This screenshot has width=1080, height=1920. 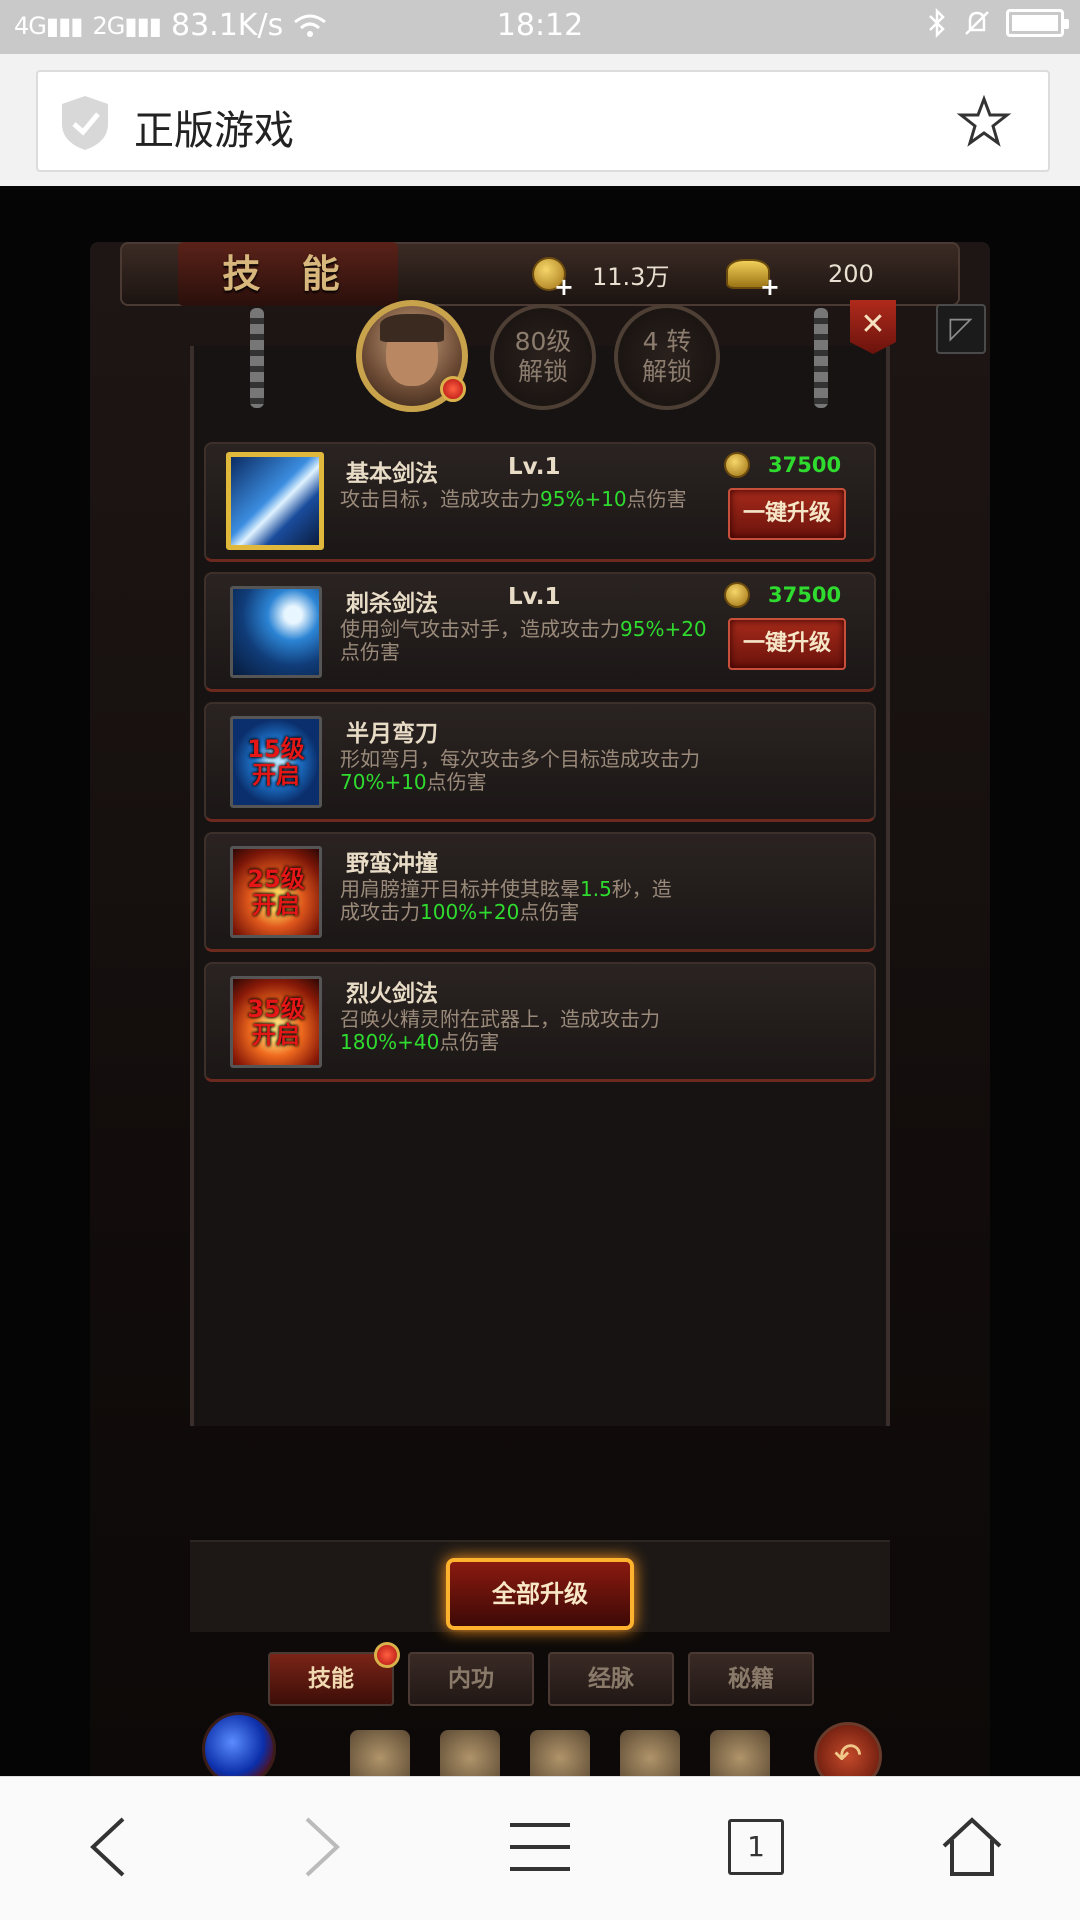 What do you see at coordinates (540, 1594) in the screenshot?
I see `upgrade-all-button: 全部升级` at bounding box center [540, 1594].